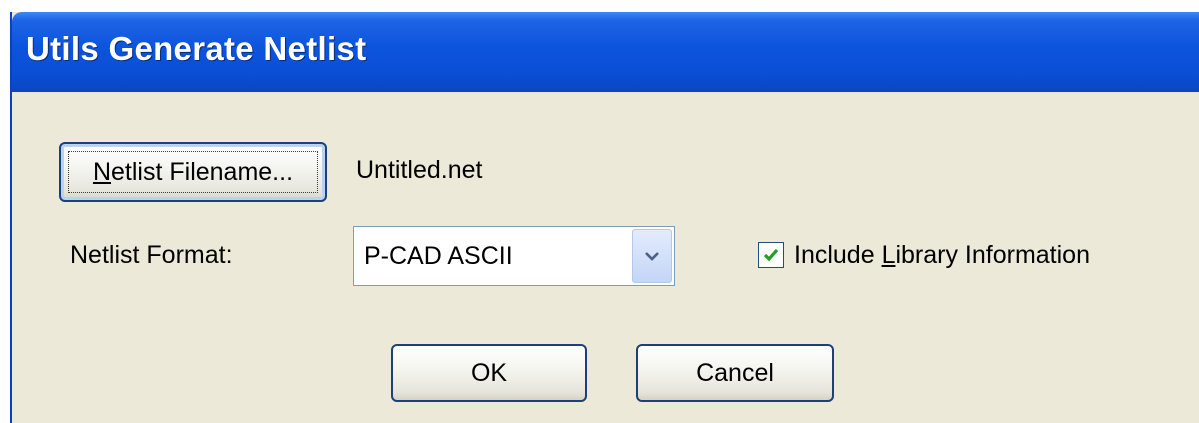 The width and height of the screenshot is (1199, 423). I want to click on netlist-format-label: Netlist Format:, so click(151, 255).